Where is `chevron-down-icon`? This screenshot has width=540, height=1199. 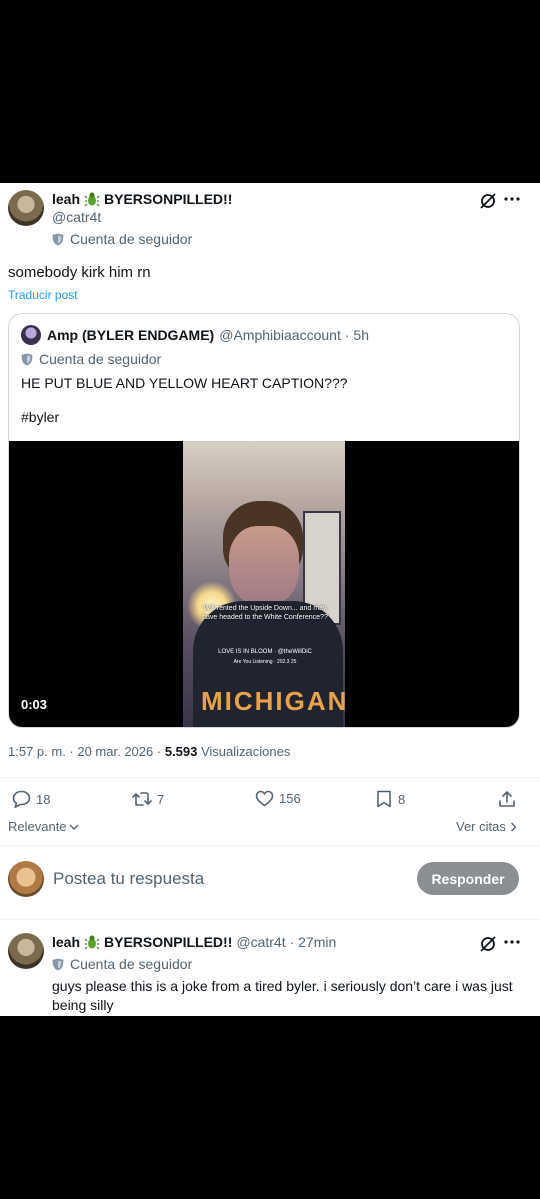
chevron-down-icon is located at coordinates (74, 827).